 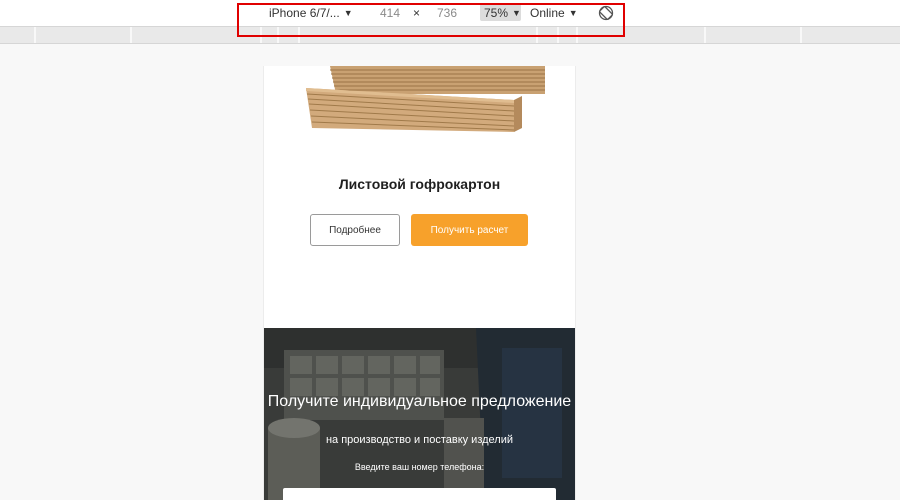 What do you see at coordinates (425, 99) in the screenshot?
I see `corrugated-cardboard-image` at bounding box center [425, 99].